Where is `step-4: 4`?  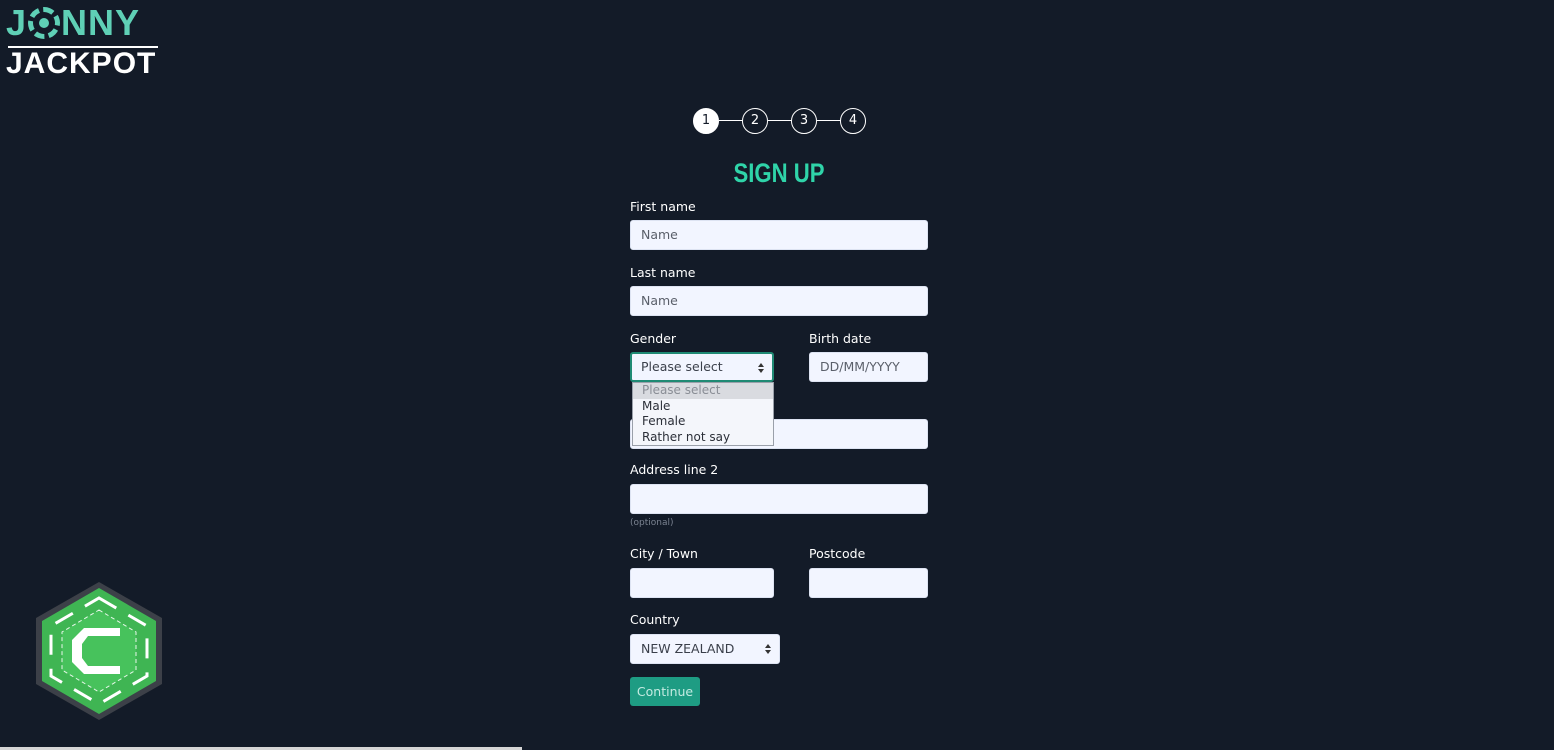
step-4: 4 is located at coordinates (853, 121).